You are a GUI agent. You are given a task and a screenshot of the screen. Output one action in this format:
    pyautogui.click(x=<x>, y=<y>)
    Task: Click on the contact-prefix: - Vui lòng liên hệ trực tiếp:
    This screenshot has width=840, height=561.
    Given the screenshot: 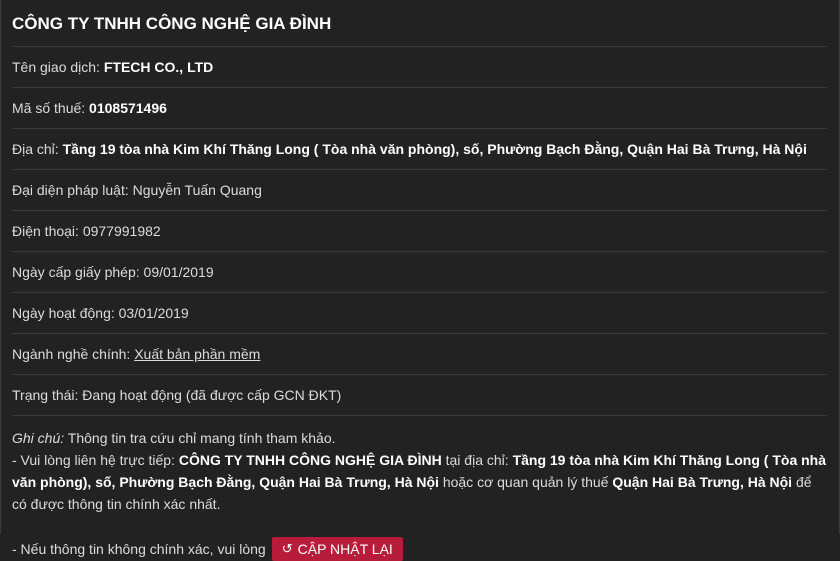 What is the action you would take?
    pyautogui.click(x=93, y=460)
    